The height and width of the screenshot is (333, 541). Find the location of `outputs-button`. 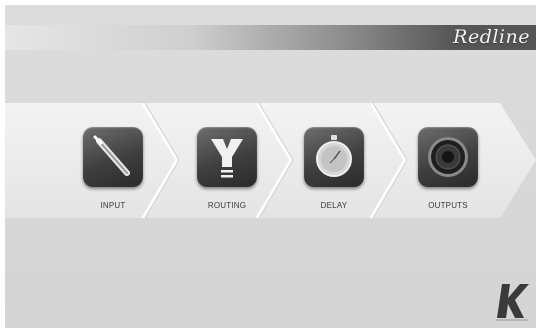

outputs-button is located at coordinates (448, 157).